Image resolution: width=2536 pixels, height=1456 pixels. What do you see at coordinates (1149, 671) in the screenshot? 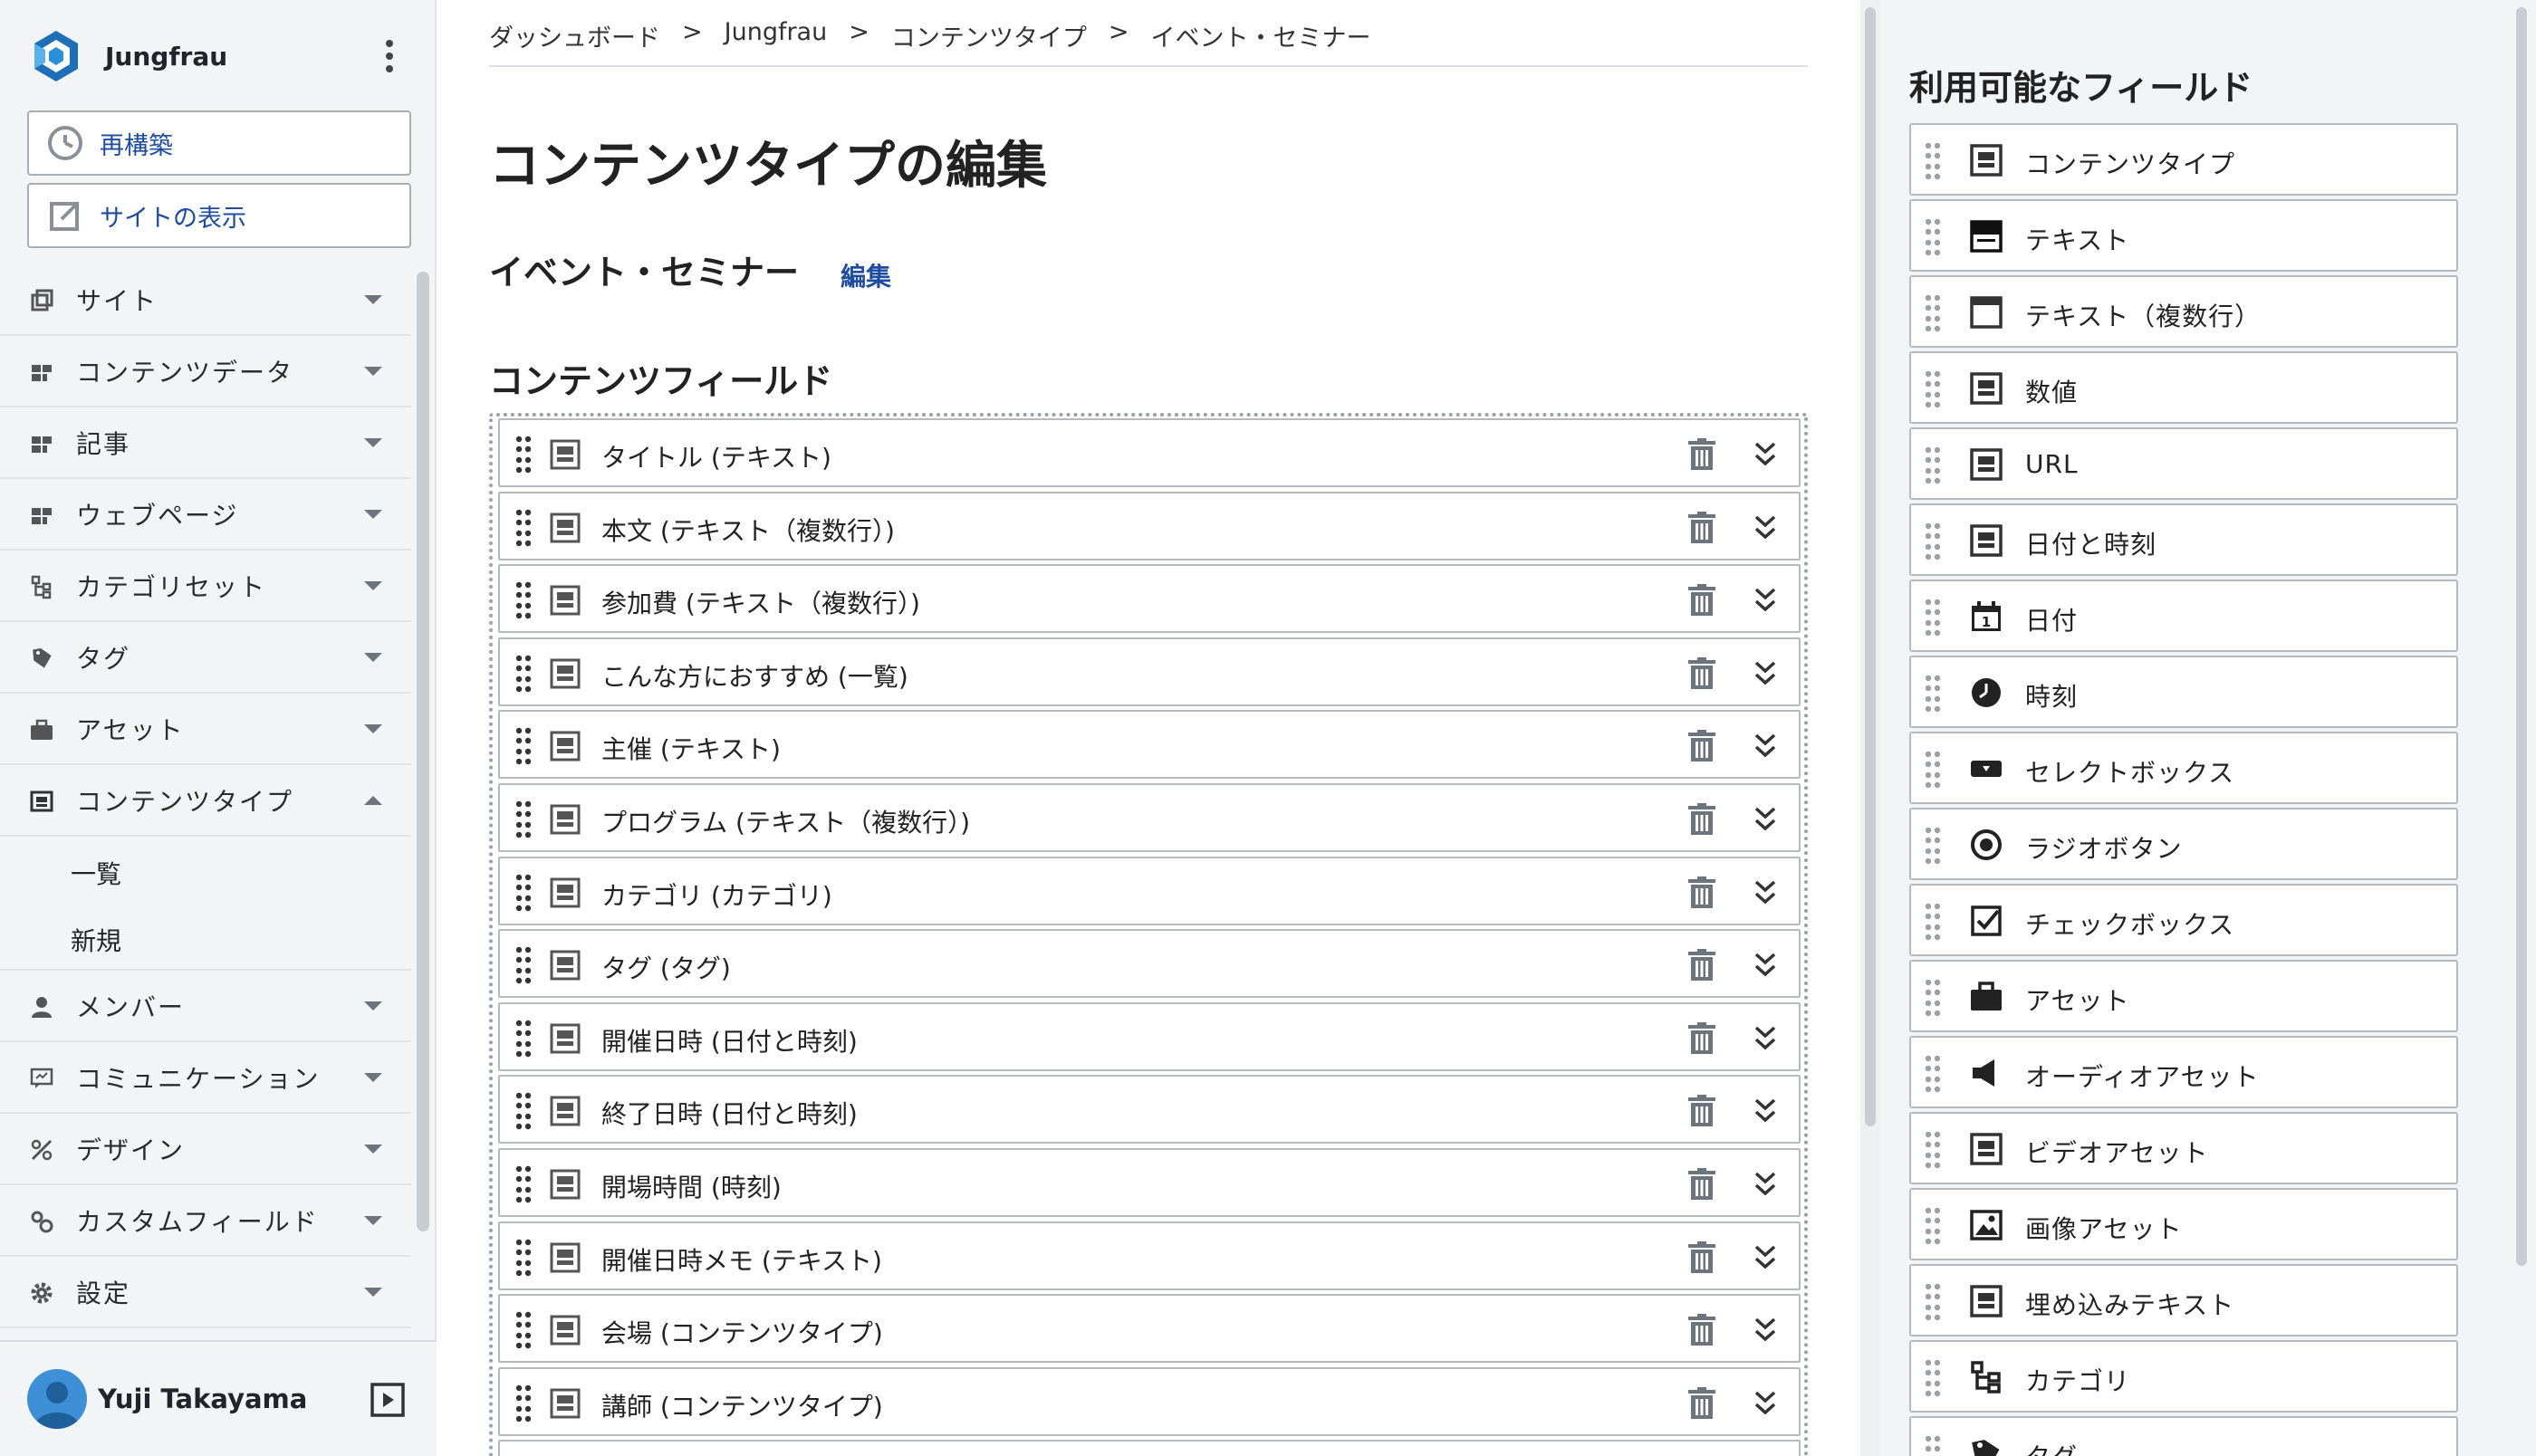
I see `content-field-row: こんな方におすすめ (一覧)` at bounding box center [1149, 671].